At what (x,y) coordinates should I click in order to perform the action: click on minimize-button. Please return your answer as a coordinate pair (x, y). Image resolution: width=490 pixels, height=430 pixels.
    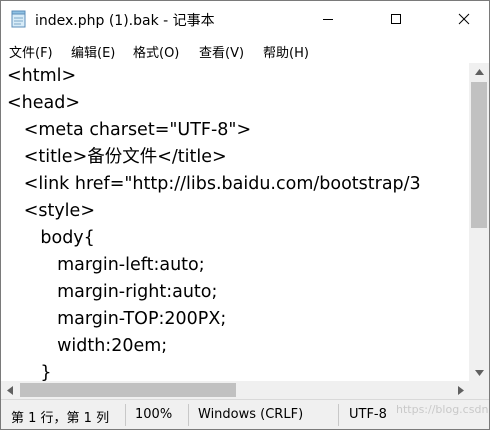
    Looking at the image, I should click on (328, 19).